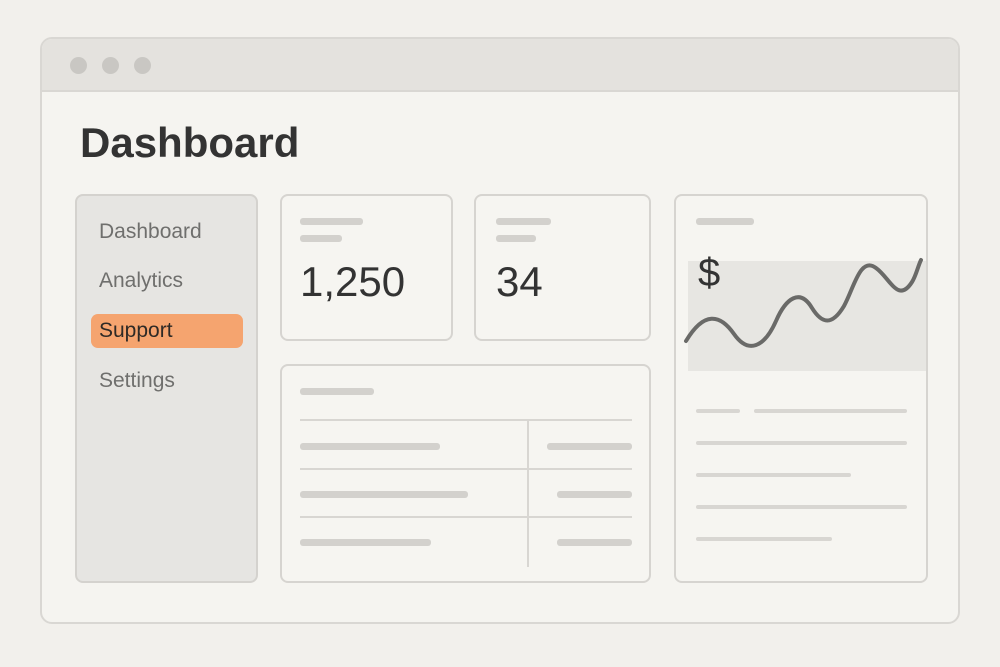 This screenshot has width=1000, height=667. What do you see at coordinates (801, 388) in the screenshot?
I see `revenue-card: $` at bounding box center [801, 388].